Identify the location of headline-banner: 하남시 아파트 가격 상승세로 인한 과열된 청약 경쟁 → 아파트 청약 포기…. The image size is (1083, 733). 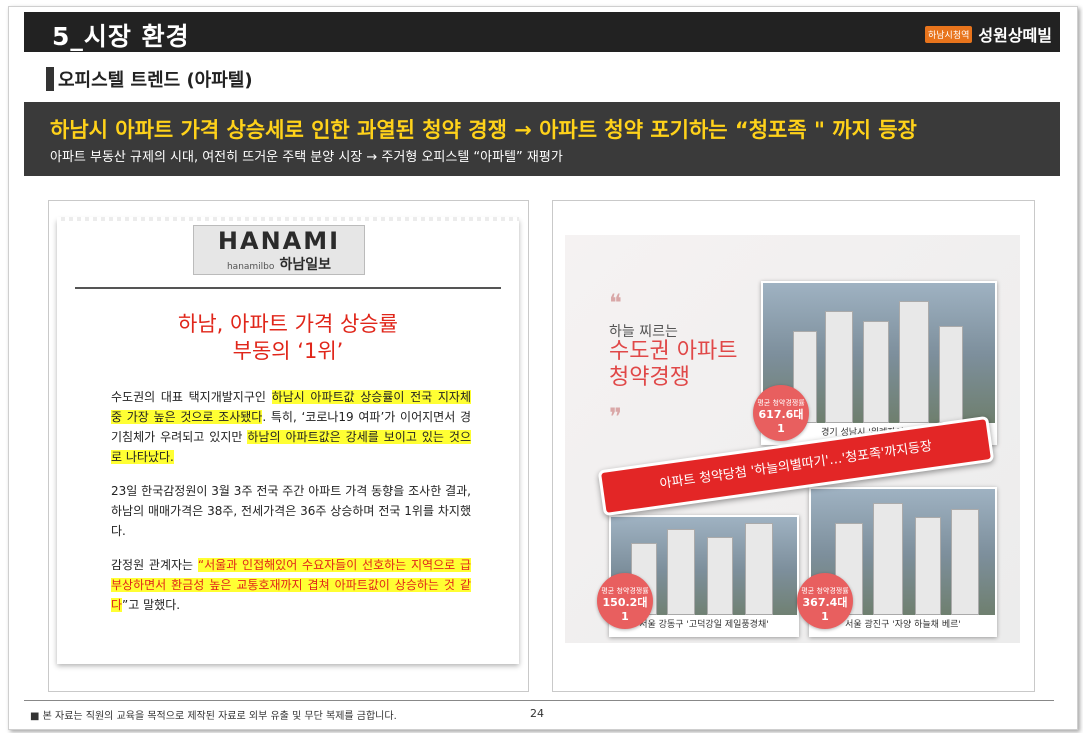
(542, 139).